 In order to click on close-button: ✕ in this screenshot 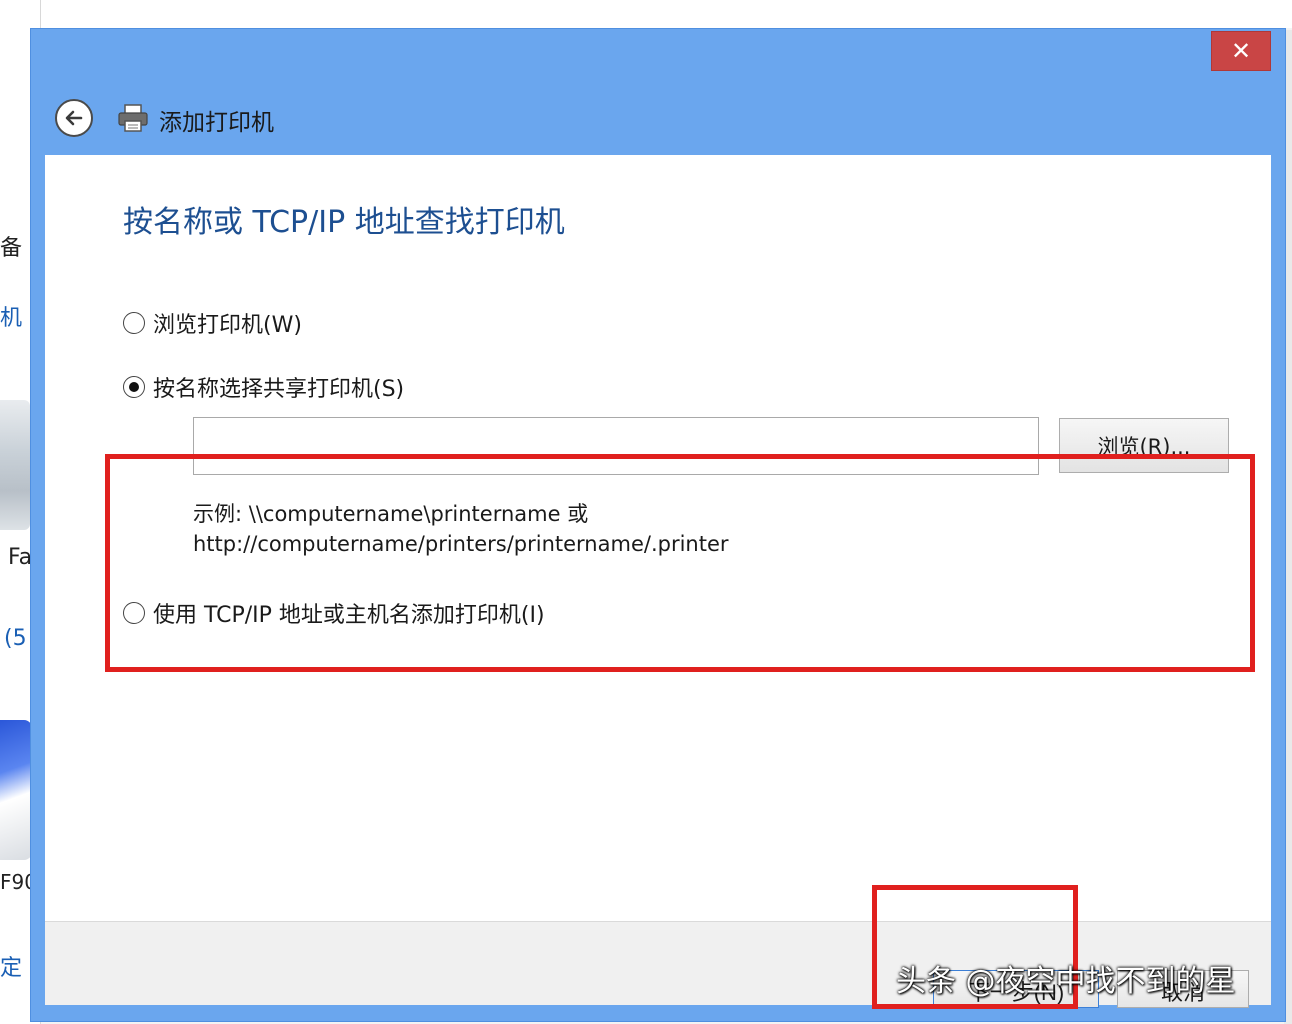, I will do `click(1241, 51)`.